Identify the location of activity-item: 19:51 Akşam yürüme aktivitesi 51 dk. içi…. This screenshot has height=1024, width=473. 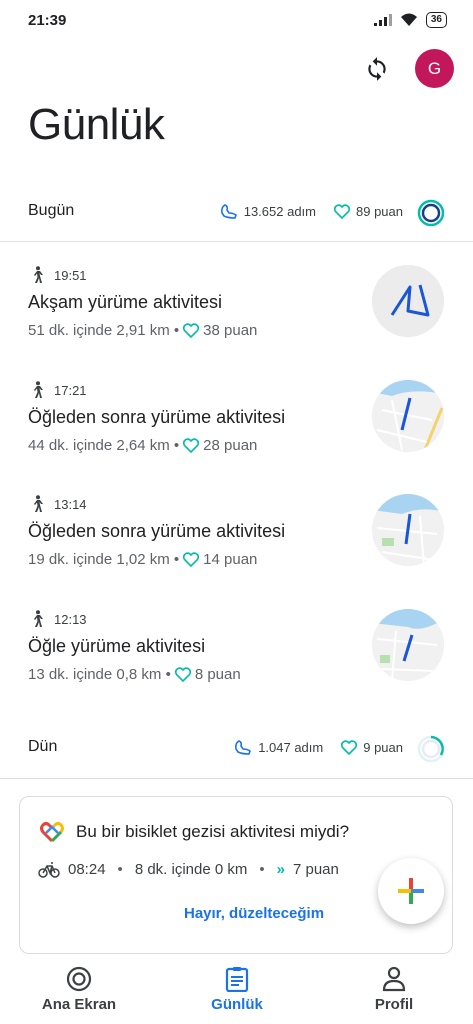
(236, 312).